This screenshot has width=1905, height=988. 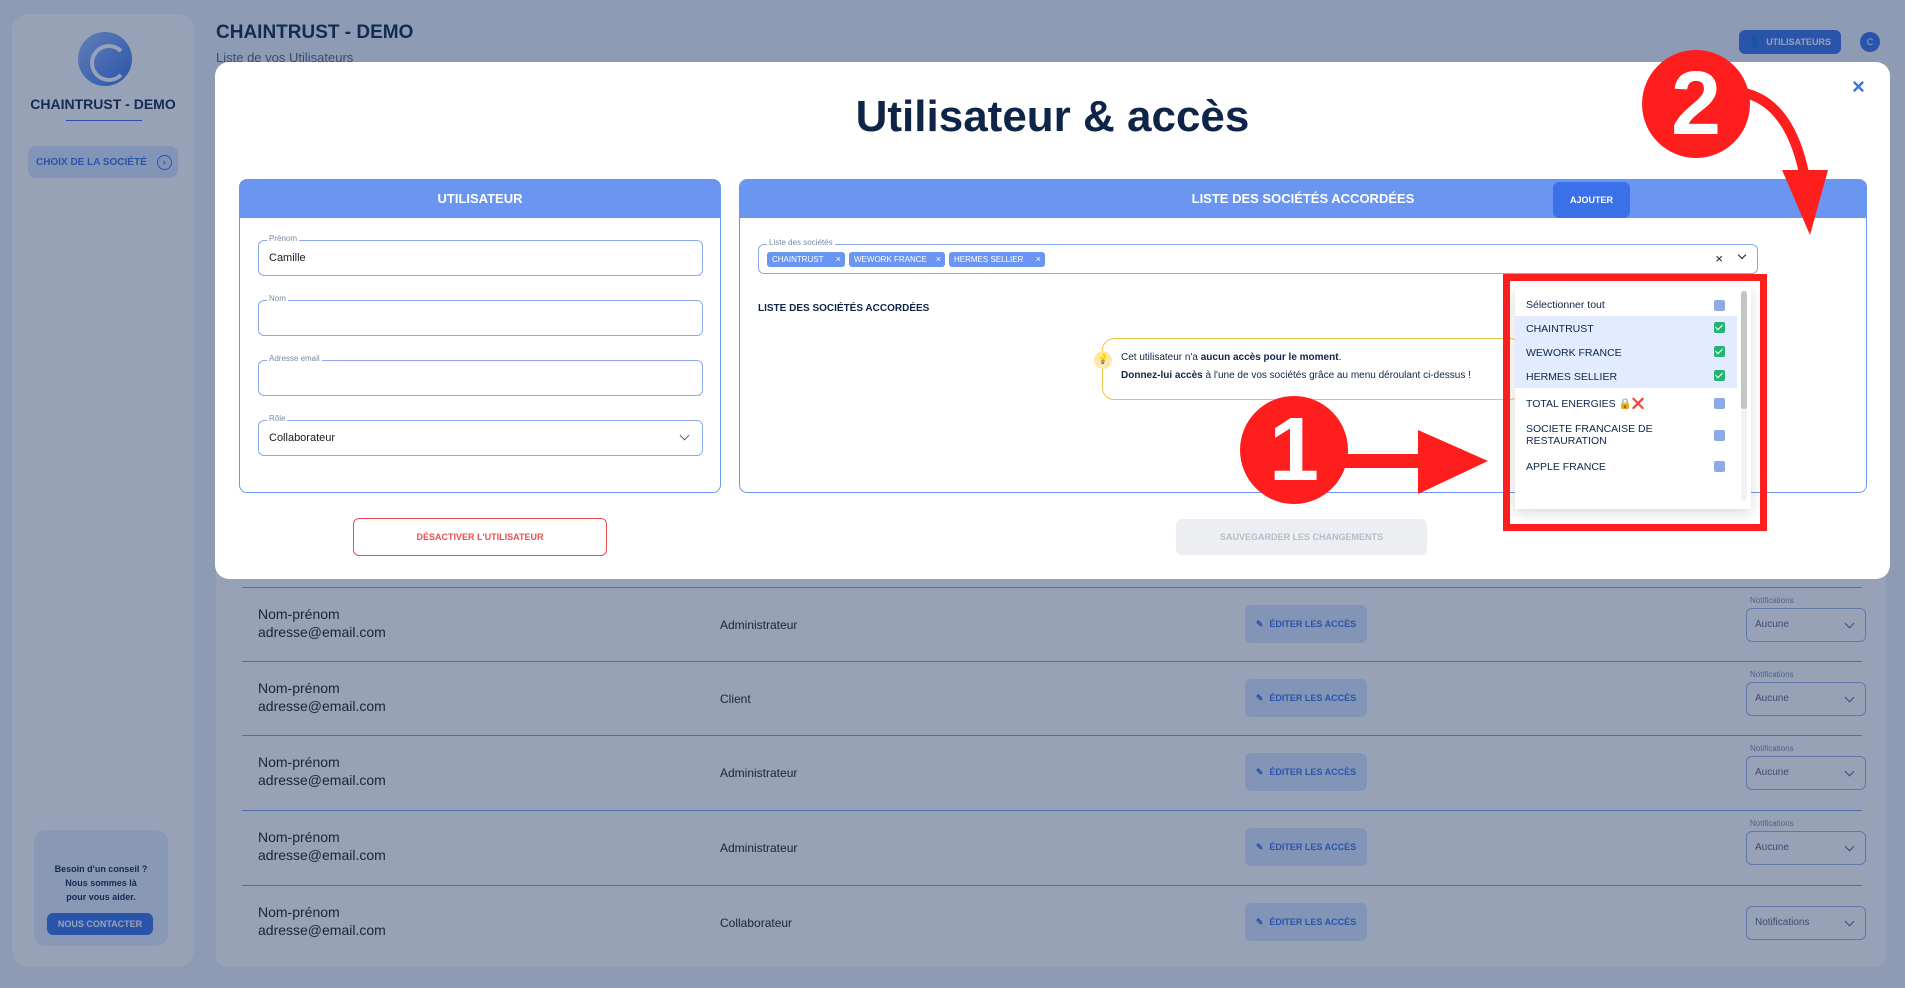 What do you see at coordinates (480, 375) in the screenshot?
I see `email-field: Adresse email` at bounding box center [480, 375].